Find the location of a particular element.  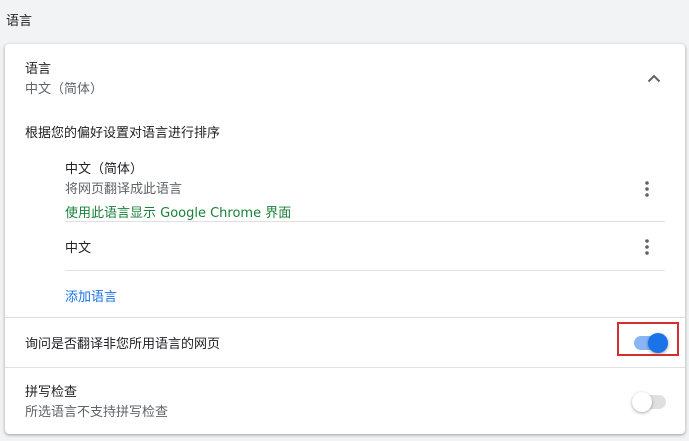

spellcheck-toggle is located at coordinates (649, 402).